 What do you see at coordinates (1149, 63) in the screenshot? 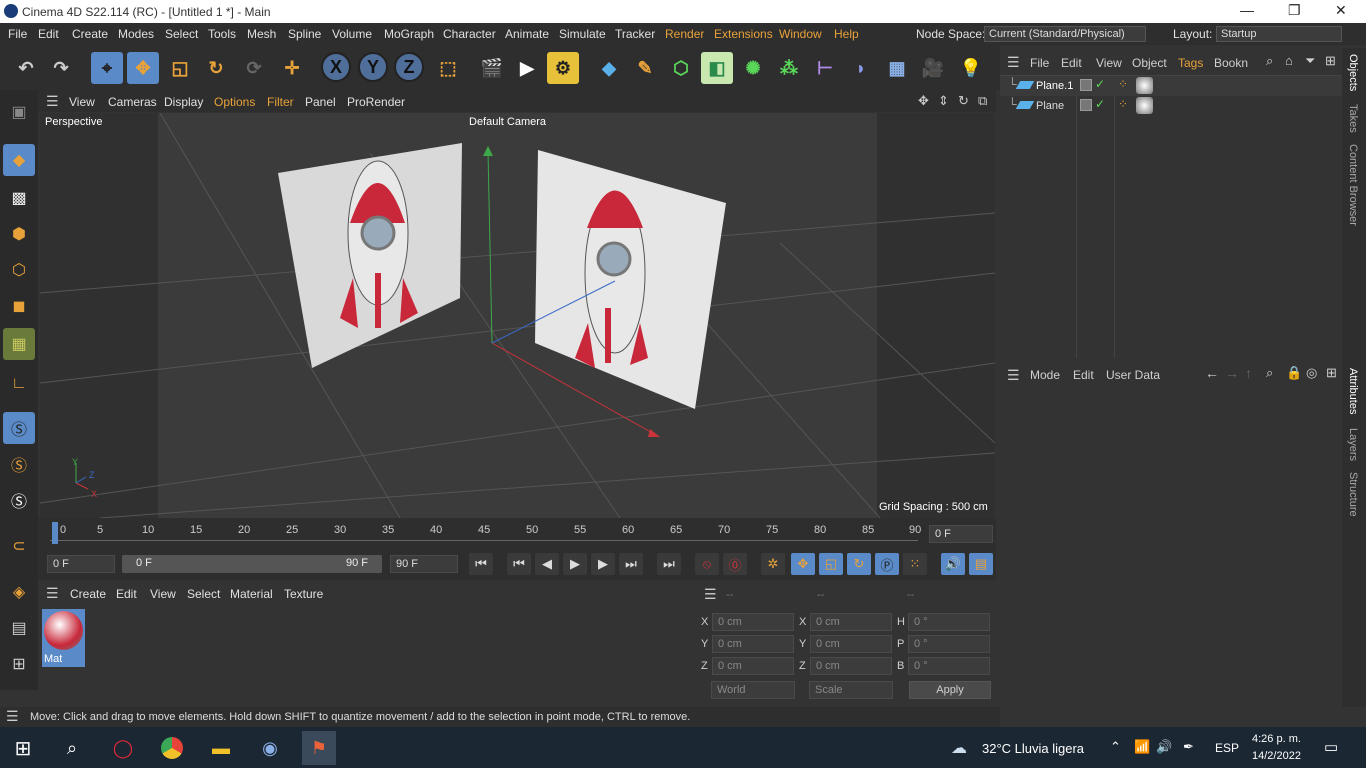
I see `object-menu-object: Object` at bounding box center [1149, 63].